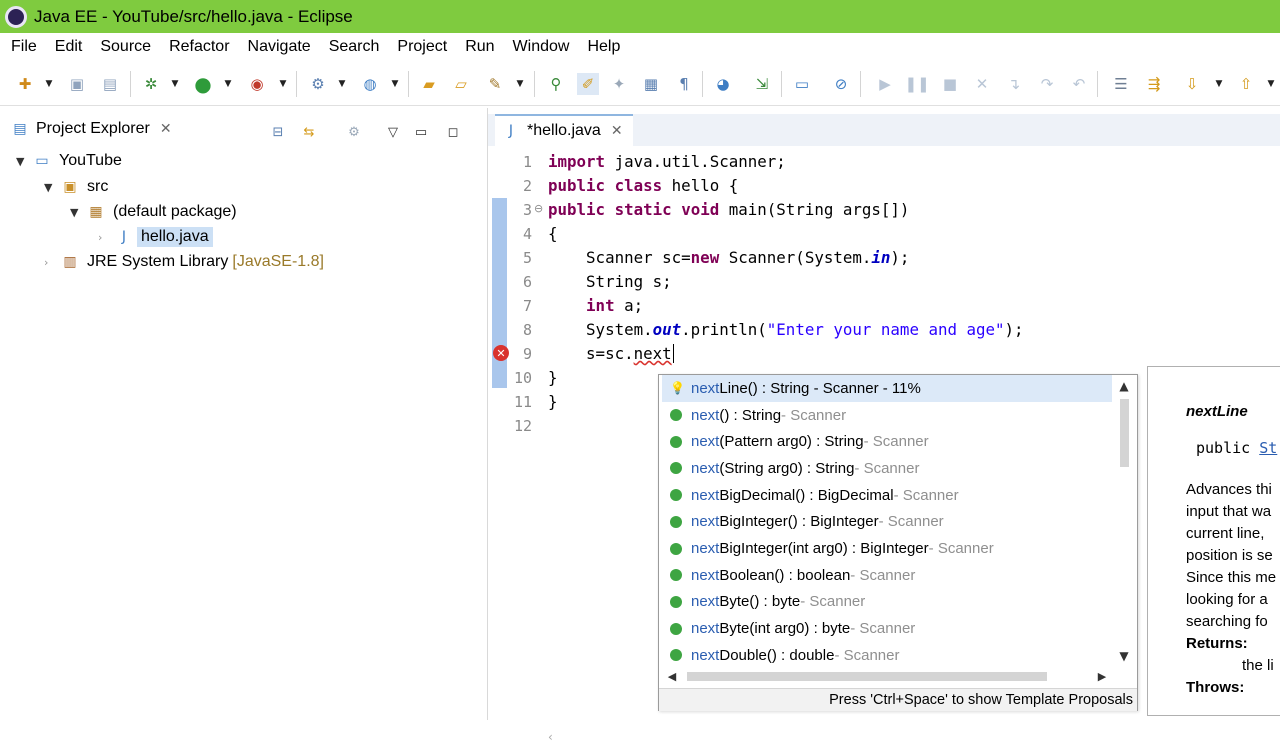  Describe the element at coordinates (91, 129) in the screenshot. I see `tab-project-explorer: ▤ Project Explorer ✕` at that location.